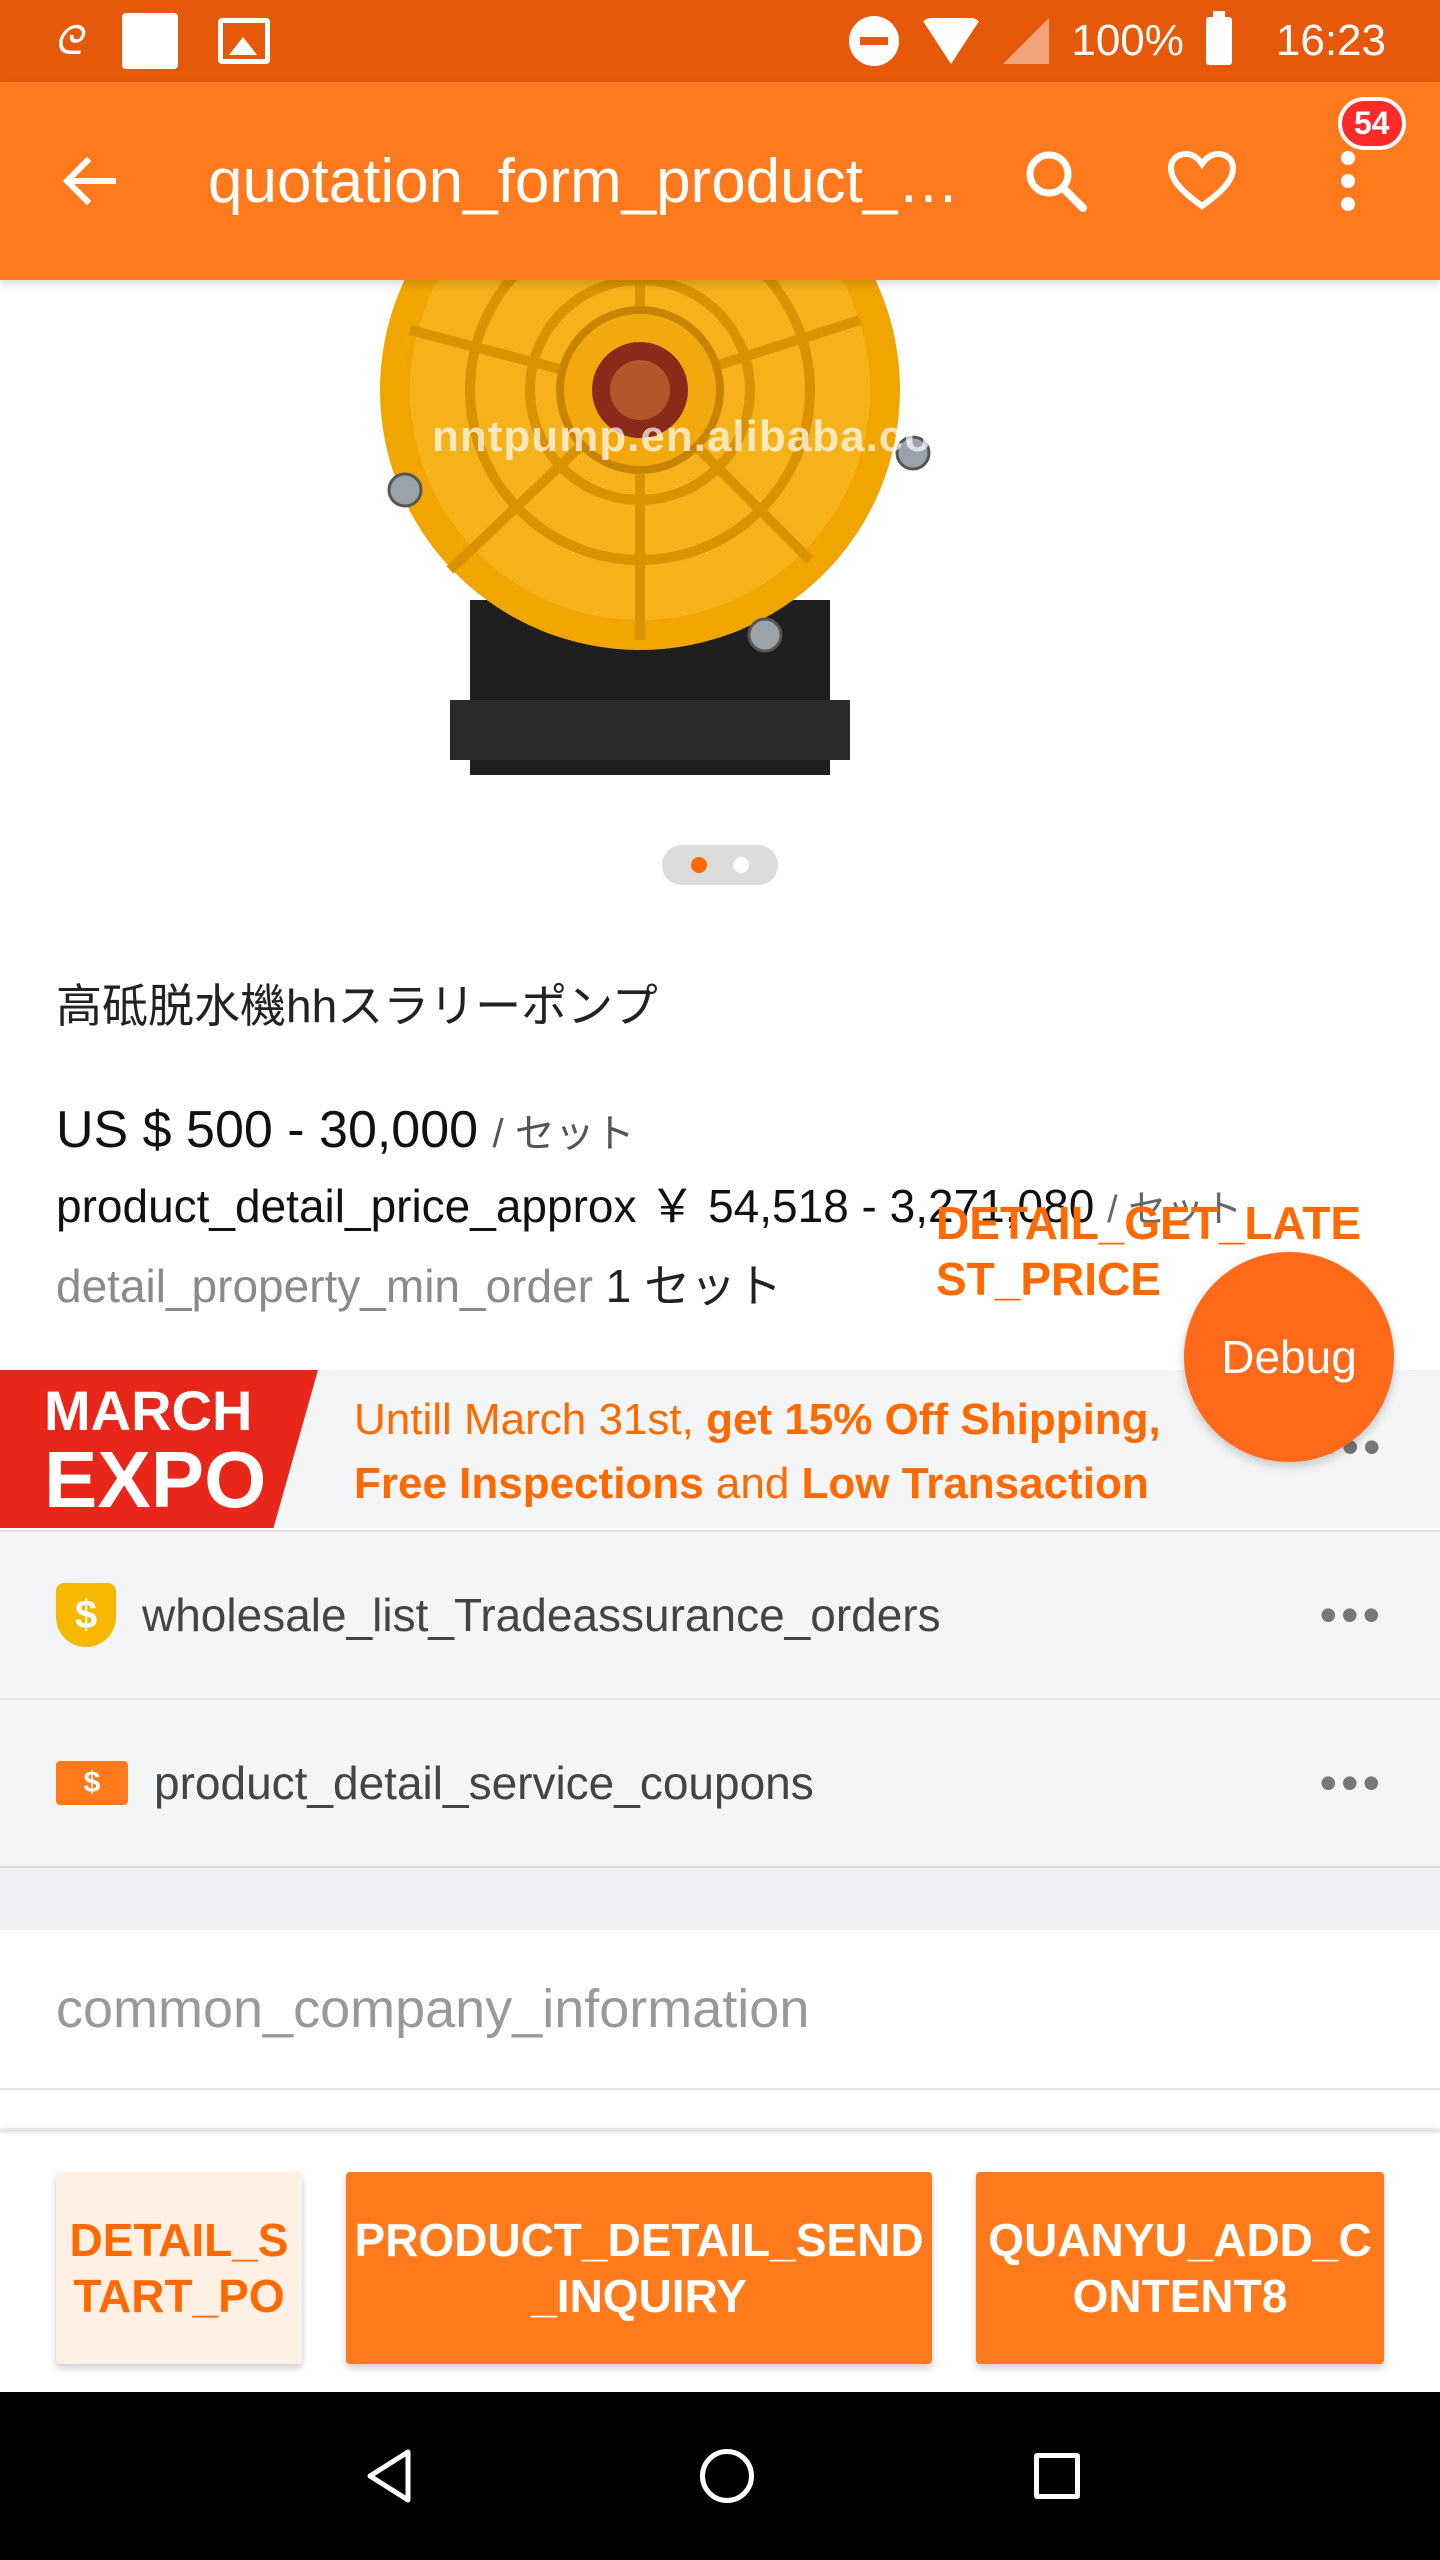  What do you see at coordinates (588, 181) in the screenshot?
I see `page-title: quotation_form_product_name` at bounding box center [588, 181].